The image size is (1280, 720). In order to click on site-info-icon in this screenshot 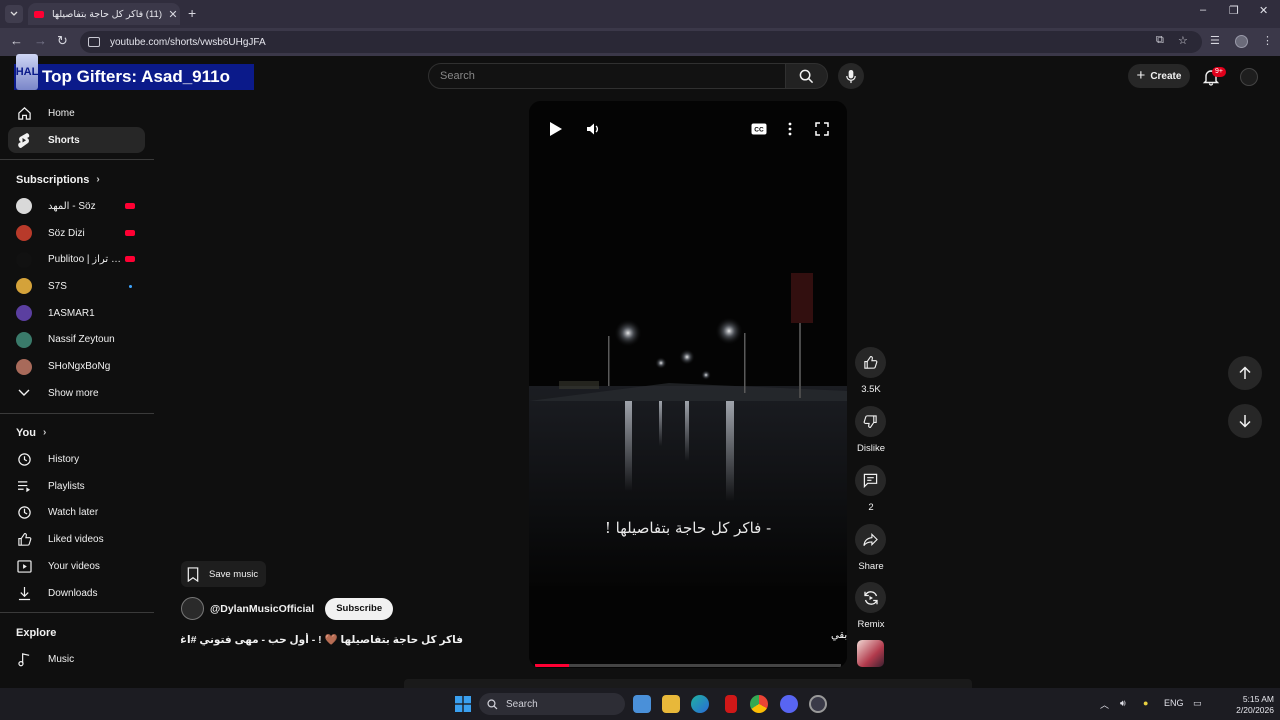, I will do `click(94, 42)`.